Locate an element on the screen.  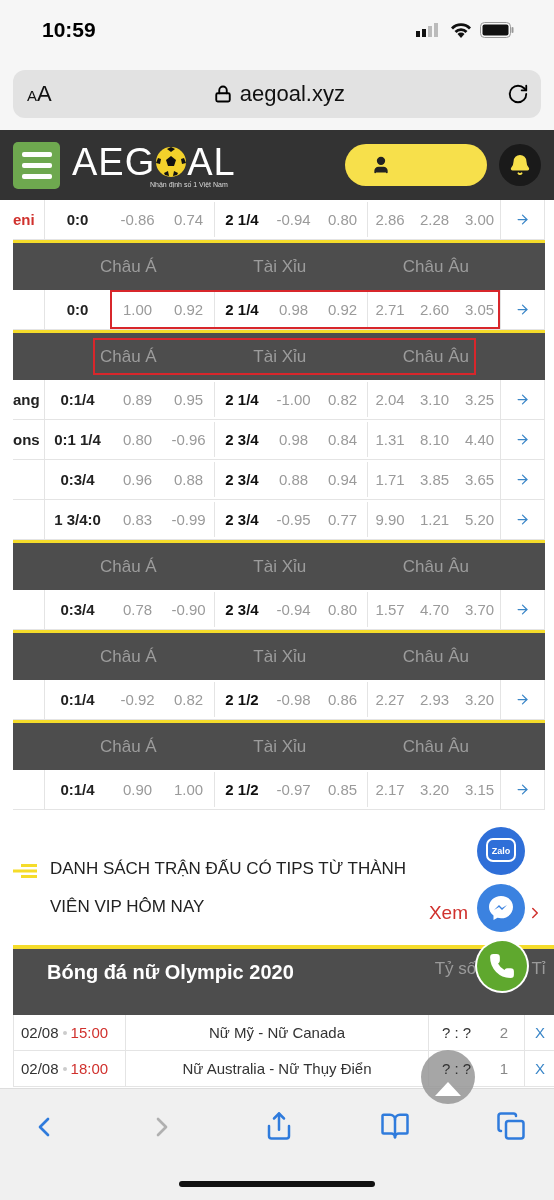
team-name: eni is located at coordinates (29, 219).